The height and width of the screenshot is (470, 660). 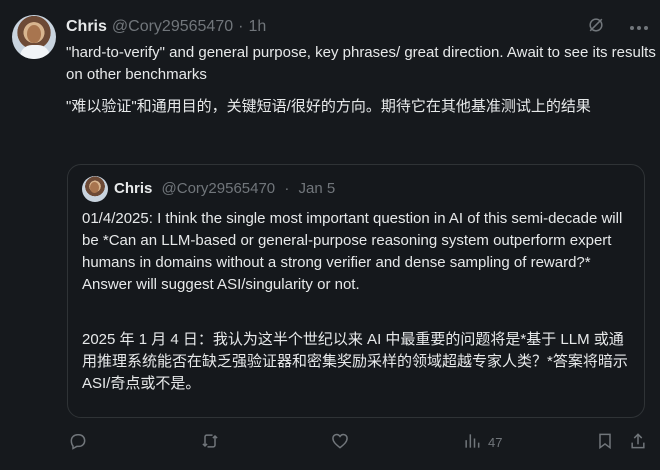 I want to click on more-icon, so click(x=639, y=28).